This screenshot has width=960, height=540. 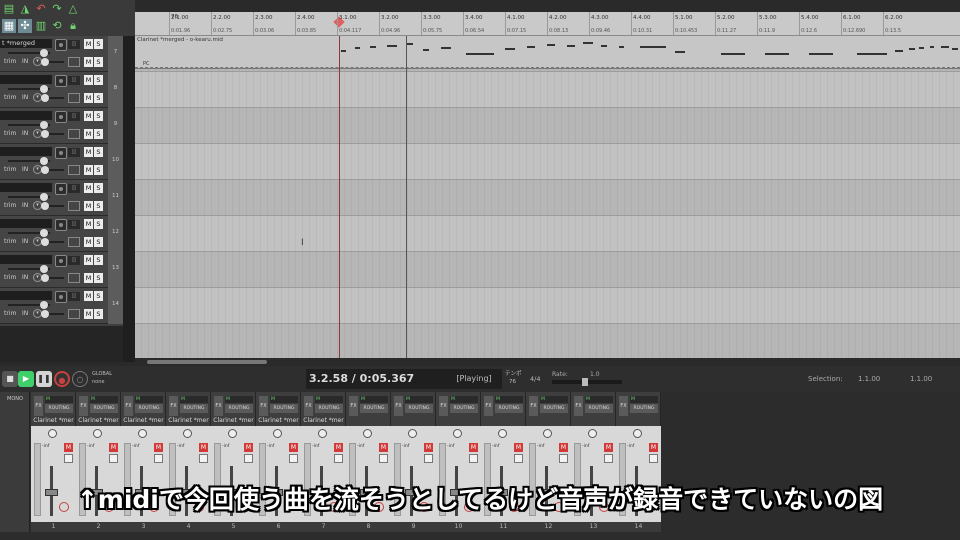 What do you see at coordinates (44, 379) in the screenshot?
I see `pause-icon: ❚❚` at bounding box center [44, 379].